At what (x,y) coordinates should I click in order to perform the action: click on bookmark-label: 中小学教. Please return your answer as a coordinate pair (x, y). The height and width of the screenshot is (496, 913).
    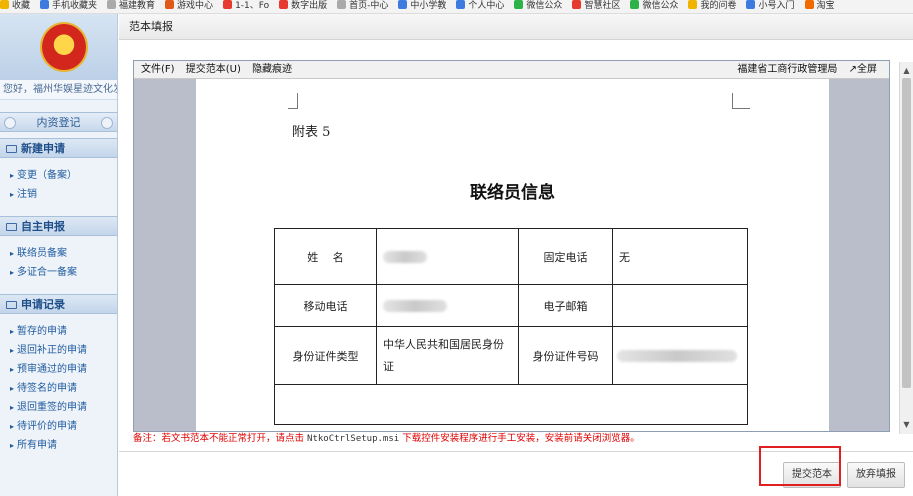
    Looking at the image, I should click on (428, 6).